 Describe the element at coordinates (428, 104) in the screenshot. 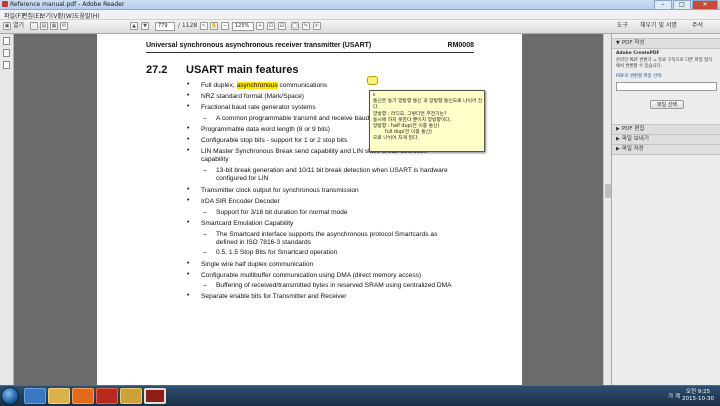

I see `comment-text-1: 통신은 동기 양방향 통신 과 양방향 통신으로 나뉘어 진다.` at that location.